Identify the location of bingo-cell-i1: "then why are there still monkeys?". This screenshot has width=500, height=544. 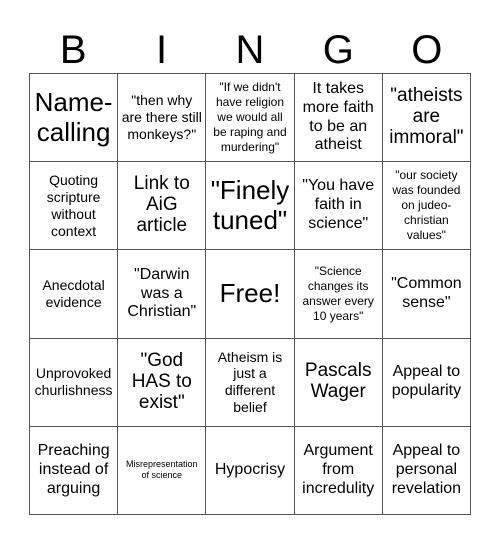
(162, 118).